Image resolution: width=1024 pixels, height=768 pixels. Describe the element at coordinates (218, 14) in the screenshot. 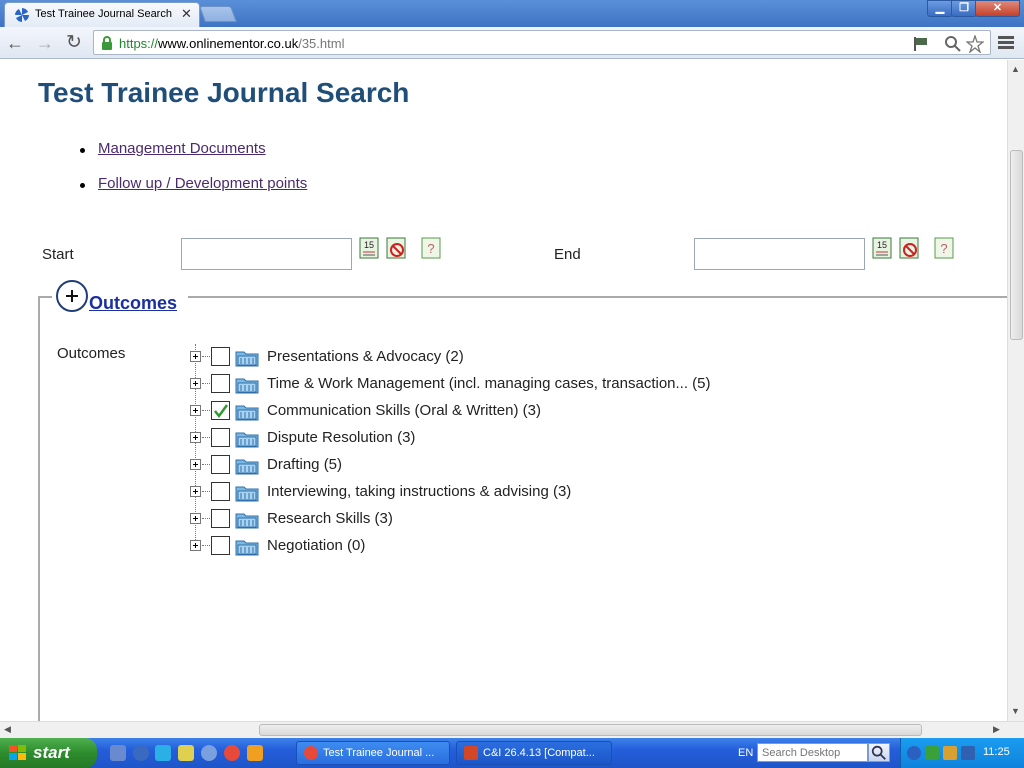

I see `new-tab-button` at that location.